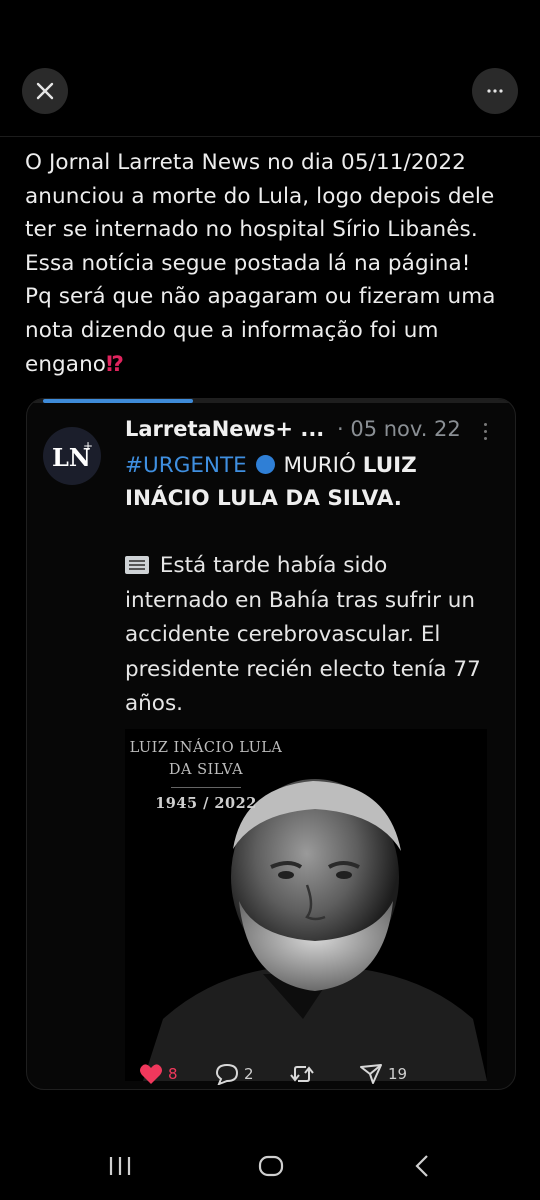 This screenshot has width=540, height=1200. What do you see at coordinates (115, 364) in the screenshot?
I see `exclamation-question-icon: ⁉` at bounding box center [115, 364].